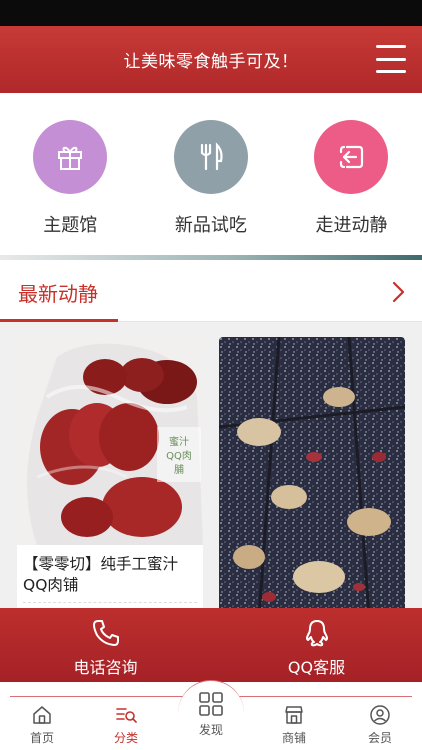  I want to click on product-image-jerky: 蜜汁 QQ肉 脯, so click(110, 441).